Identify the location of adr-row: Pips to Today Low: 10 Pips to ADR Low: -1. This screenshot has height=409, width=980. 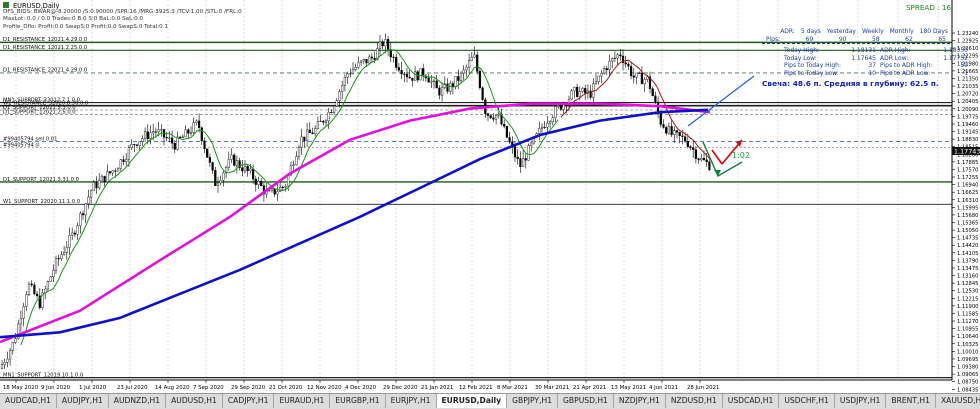
(876, 73).